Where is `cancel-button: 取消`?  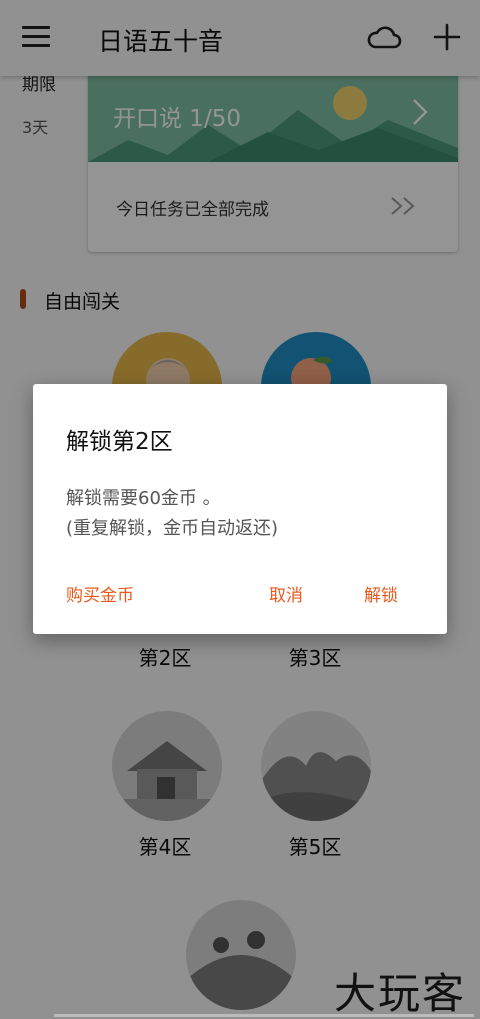
cancel-button: 取消 is located at coordinates (286, 593).